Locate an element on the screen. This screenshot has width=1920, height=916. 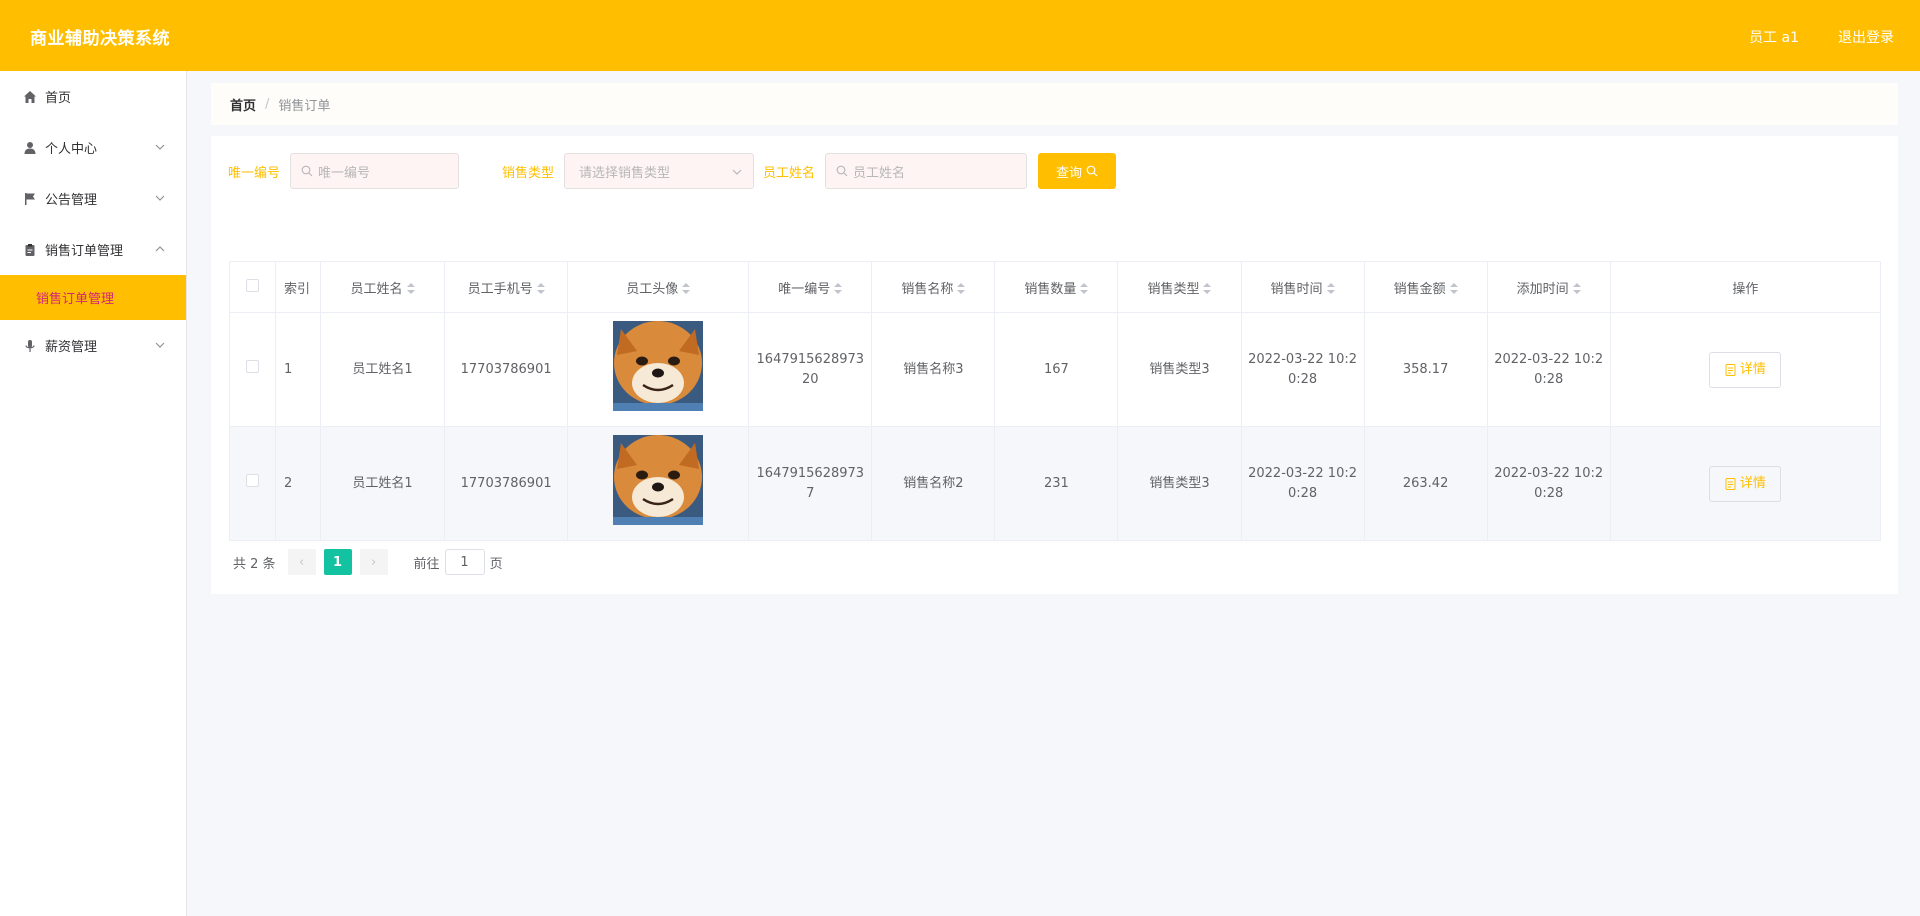
column-header-qty: 销售数量 is located at coordinates (1056, 287).